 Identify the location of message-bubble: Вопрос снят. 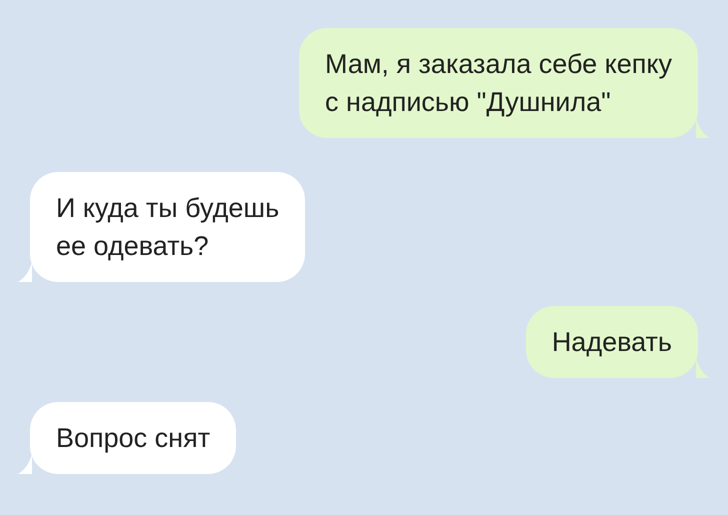
(133, 438).